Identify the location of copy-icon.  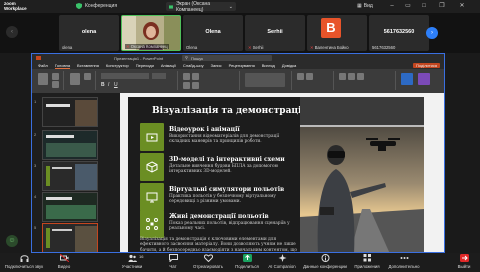
(55, 84).